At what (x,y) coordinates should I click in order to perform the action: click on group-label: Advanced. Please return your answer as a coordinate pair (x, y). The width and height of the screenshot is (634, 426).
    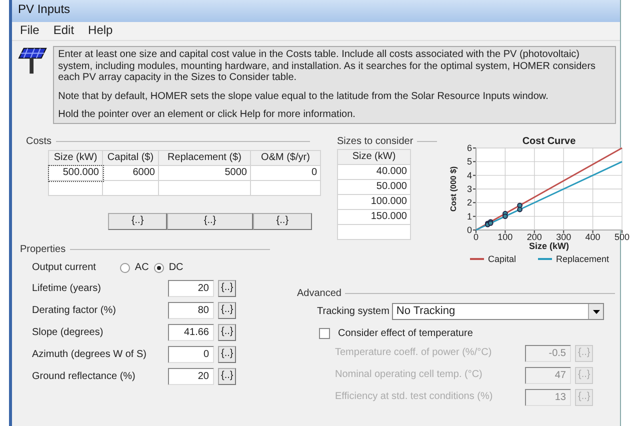
    Looking at the image, I should click on (319, 293).